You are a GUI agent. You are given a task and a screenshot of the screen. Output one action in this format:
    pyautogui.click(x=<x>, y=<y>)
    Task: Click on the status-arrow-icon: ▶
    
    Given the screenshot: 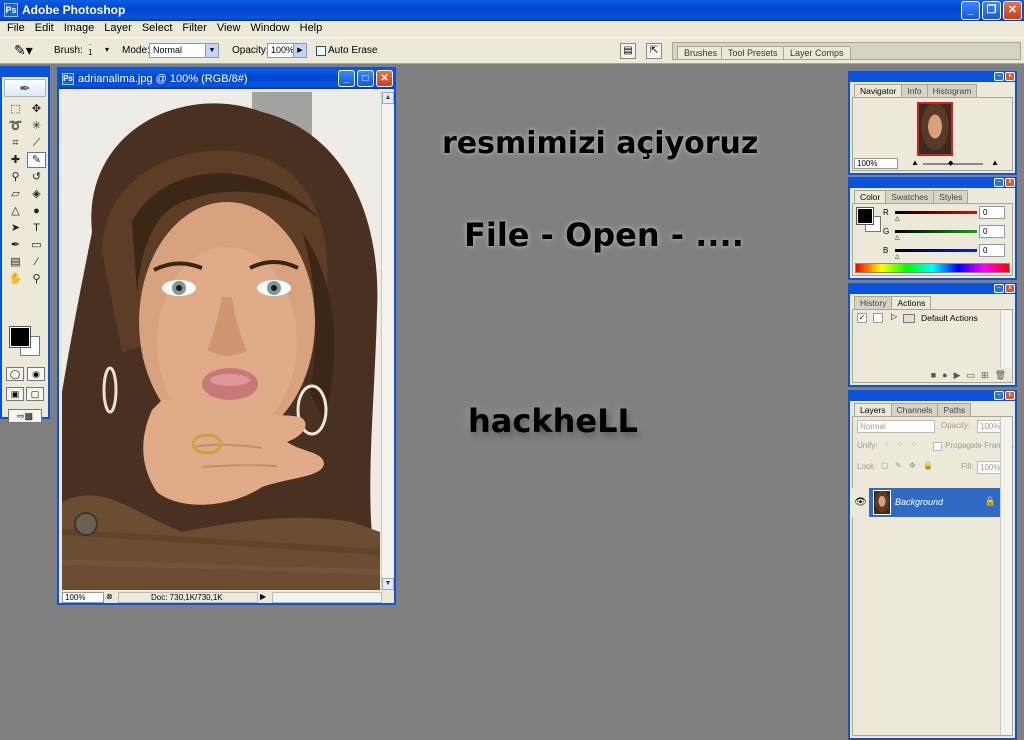 What is the action you would take?
    pyautogui.click(x=263, y=596)
    